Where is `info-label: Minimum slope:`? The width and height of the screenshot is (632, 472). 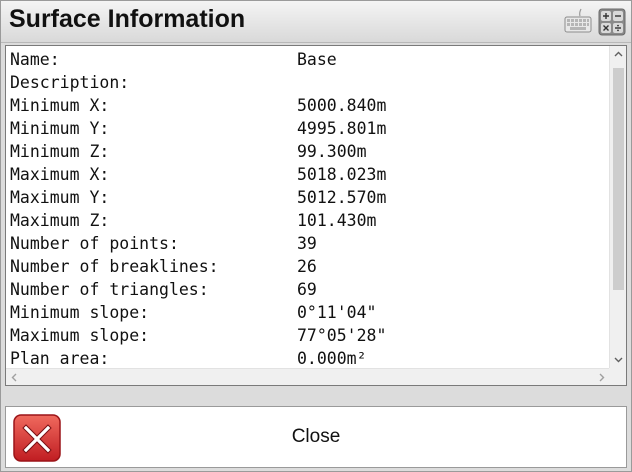
info-label: Minimum slope: is located at coordinates (80, 312).